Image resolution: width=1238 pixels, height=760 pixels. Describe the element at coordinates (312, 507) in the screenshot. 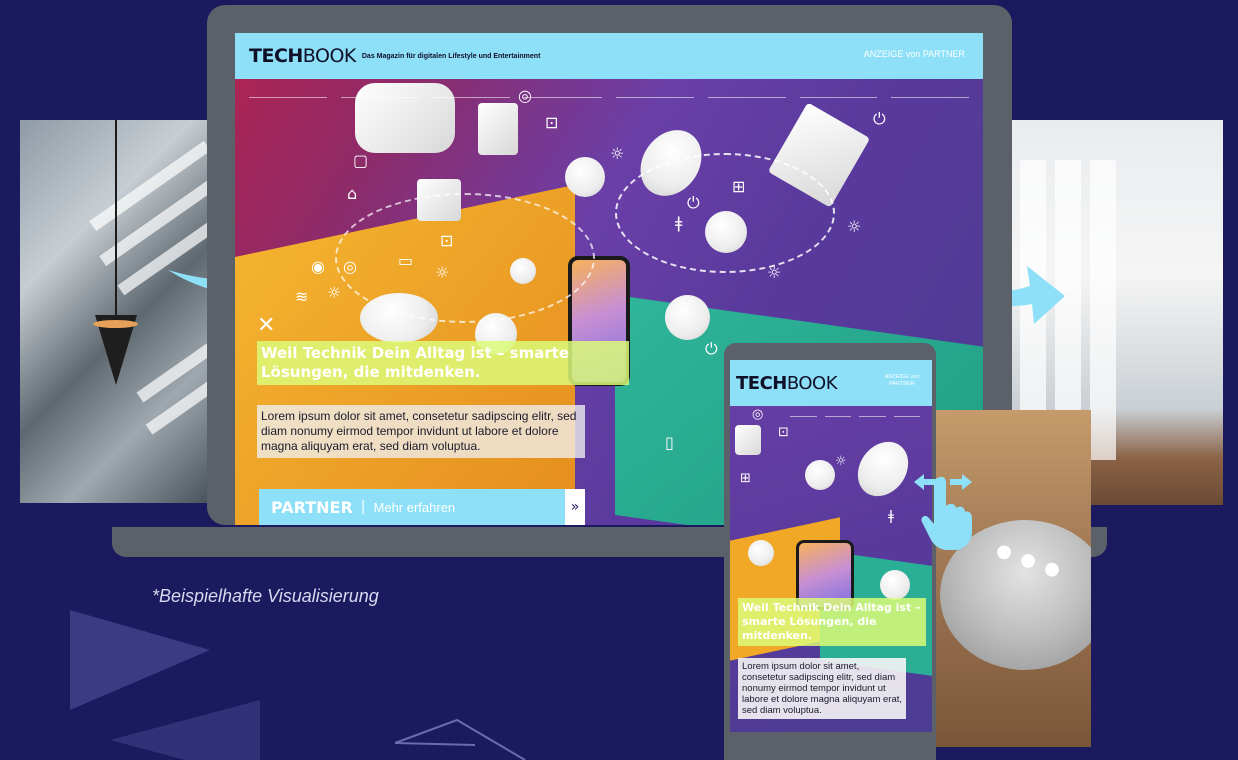

I see `partner-label: PARTNER` at that location.